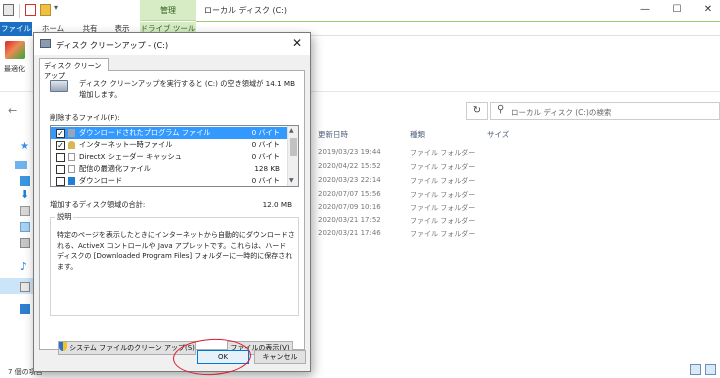 This screenshot has width=720, height=378. I want to click on desktop-folder-icon, so click(25, 181).